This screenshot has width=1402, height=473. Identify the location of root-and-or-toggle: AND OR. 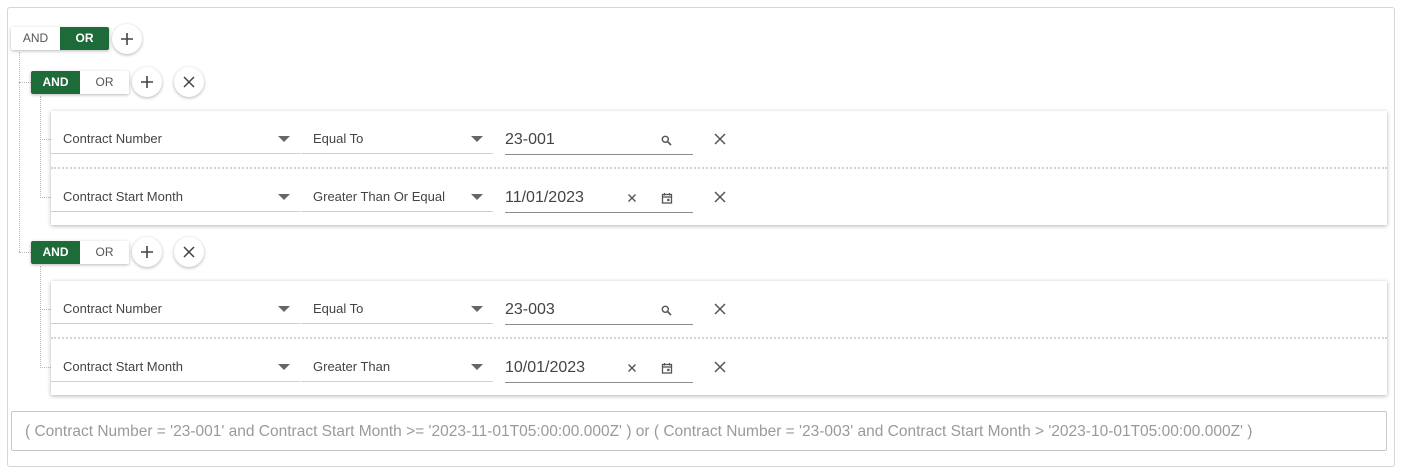
(60, 38).